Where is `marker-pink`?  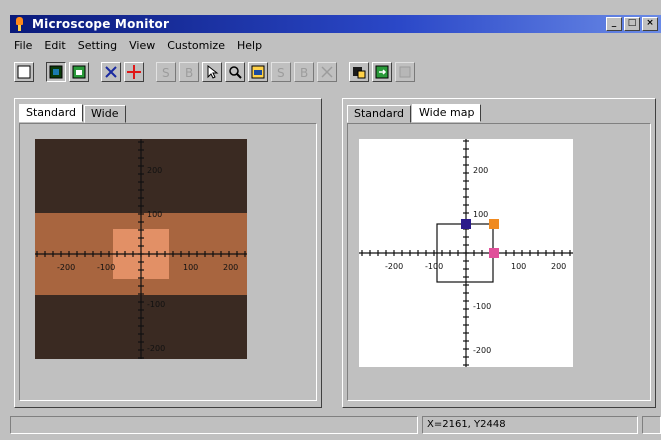
marker-pink is located at coordinates (494, 253).